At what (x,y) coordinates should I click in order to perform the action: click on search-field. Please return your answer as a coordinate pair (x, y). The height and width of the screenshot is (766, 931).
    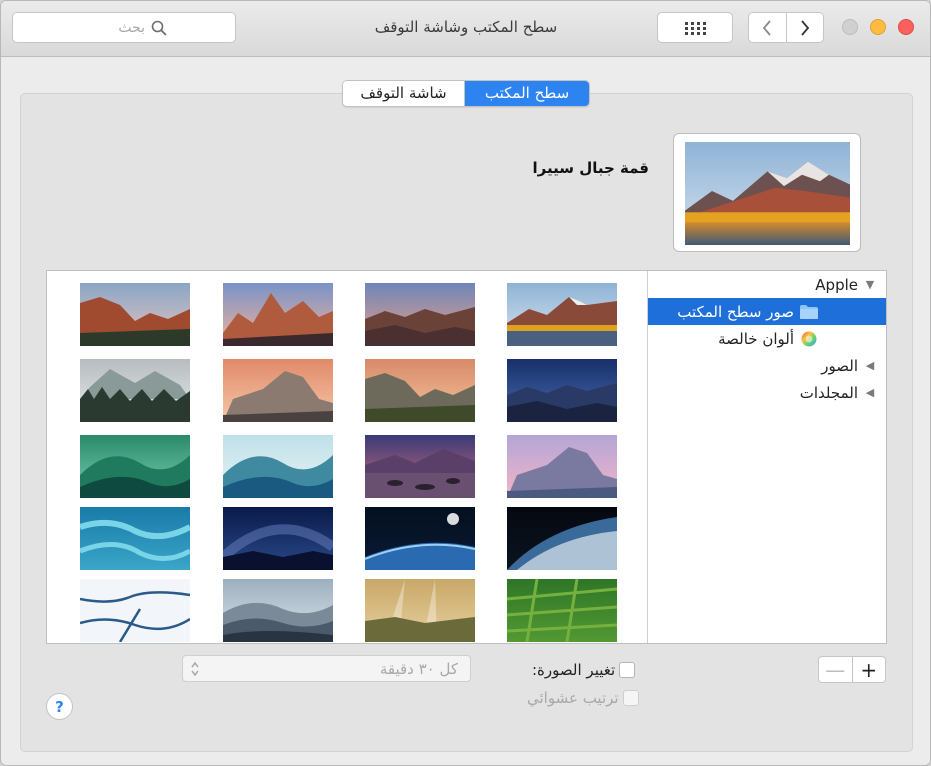
    Looking at the image, I should click on (124, 27).